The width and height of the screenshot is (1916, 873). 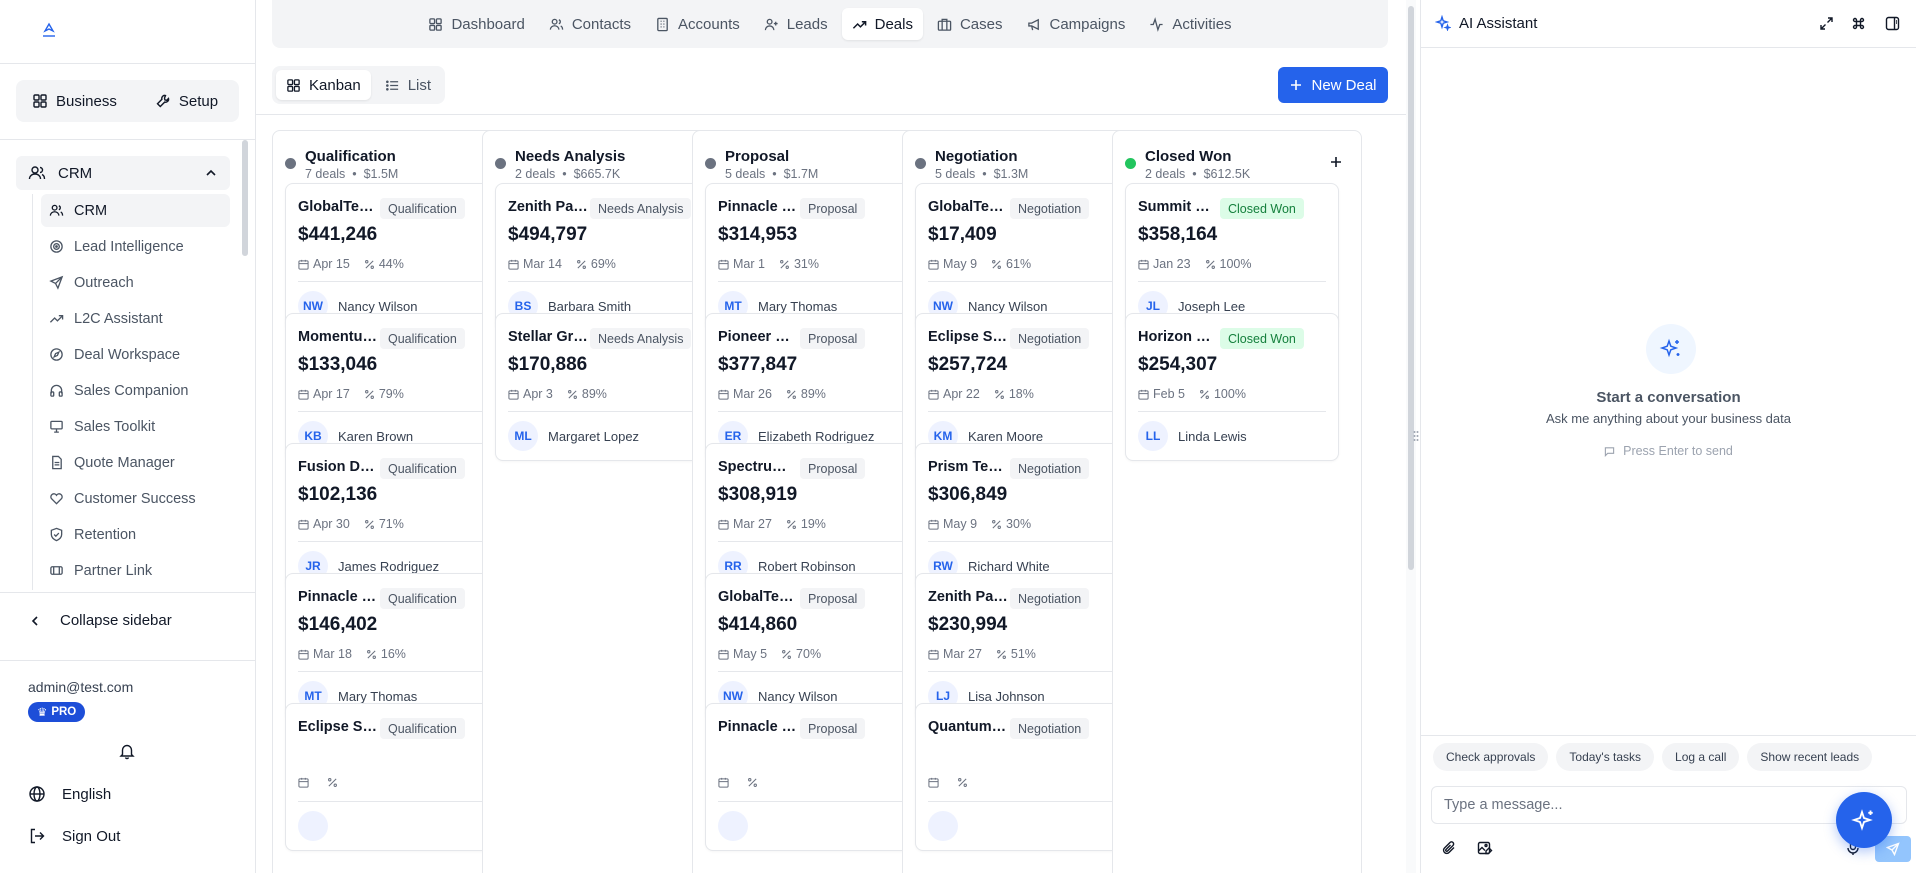 What do you see at coordinates (570, 156) in the screenshot?
I see `column-title: Needs Analysis` at bounding box center [570, 156].